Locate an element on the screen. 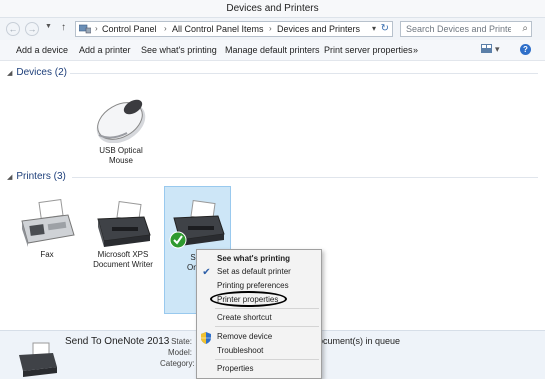  menu-item-properties: Properties is located at coordinates (235, 368).